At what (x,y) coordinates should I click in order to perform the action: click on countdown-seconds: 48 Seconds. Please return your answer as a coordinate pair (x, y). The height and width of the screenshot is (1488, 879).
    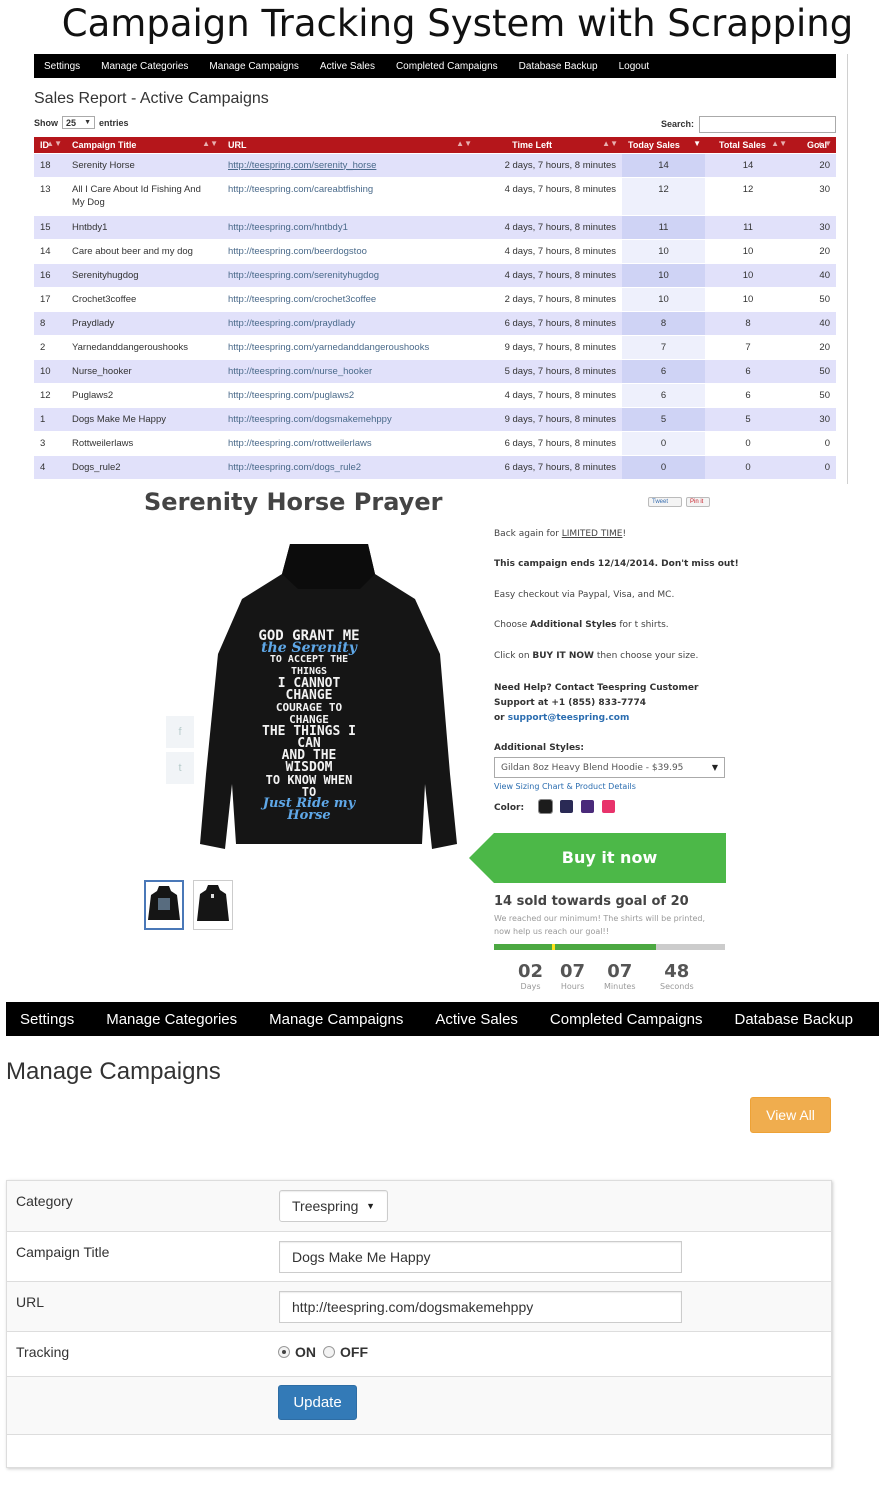
    Looking at the image, I should click on (677, 976).